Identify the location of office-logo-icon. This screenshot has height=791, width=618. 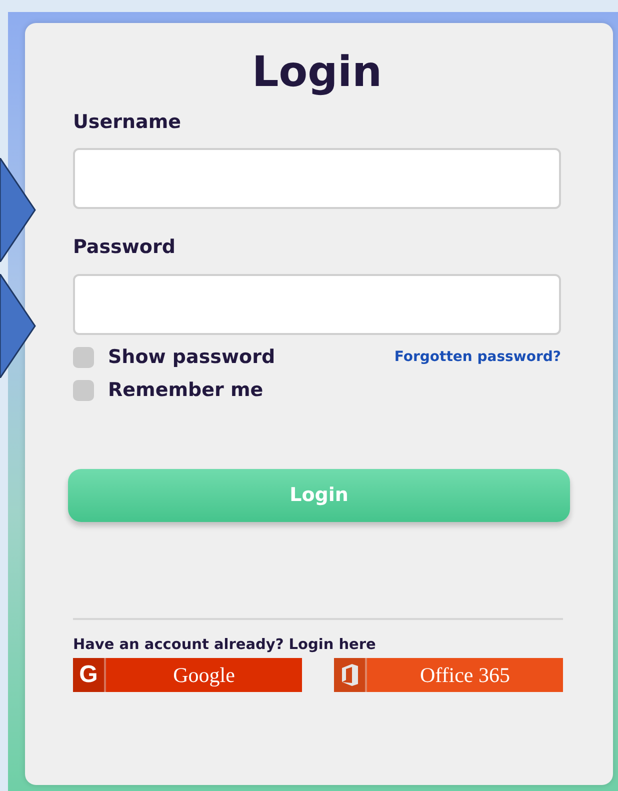
(350, 675).